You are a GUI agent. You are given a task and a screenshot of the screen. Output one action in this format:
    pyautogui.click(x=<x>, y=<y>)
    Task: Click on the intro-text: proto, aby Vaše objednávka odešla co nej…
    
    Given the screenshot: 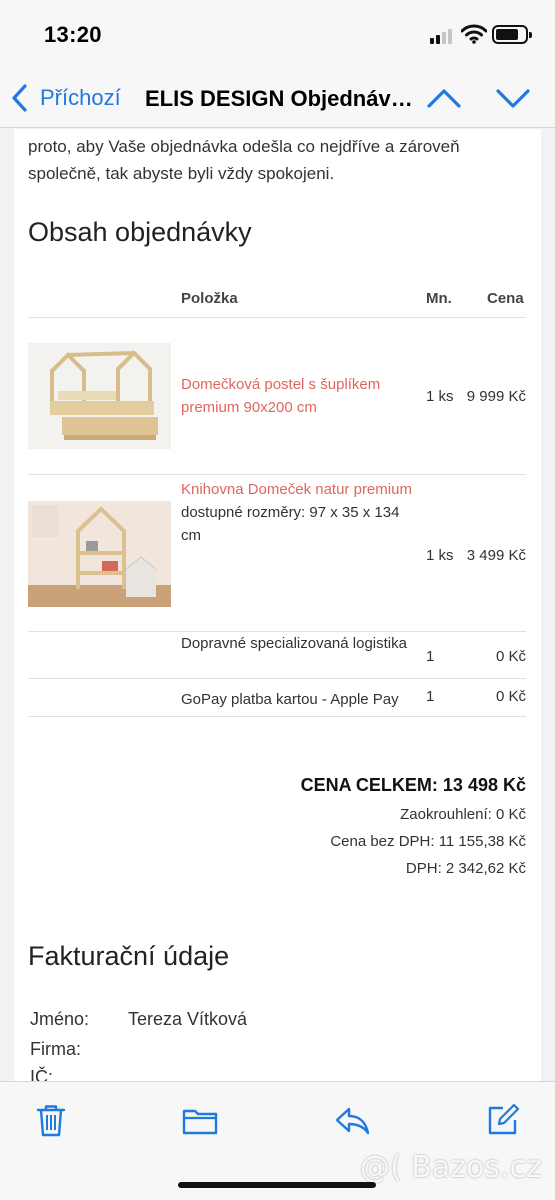 What is the action you would take?
    pyautogui.click(x=244, y=160)
    